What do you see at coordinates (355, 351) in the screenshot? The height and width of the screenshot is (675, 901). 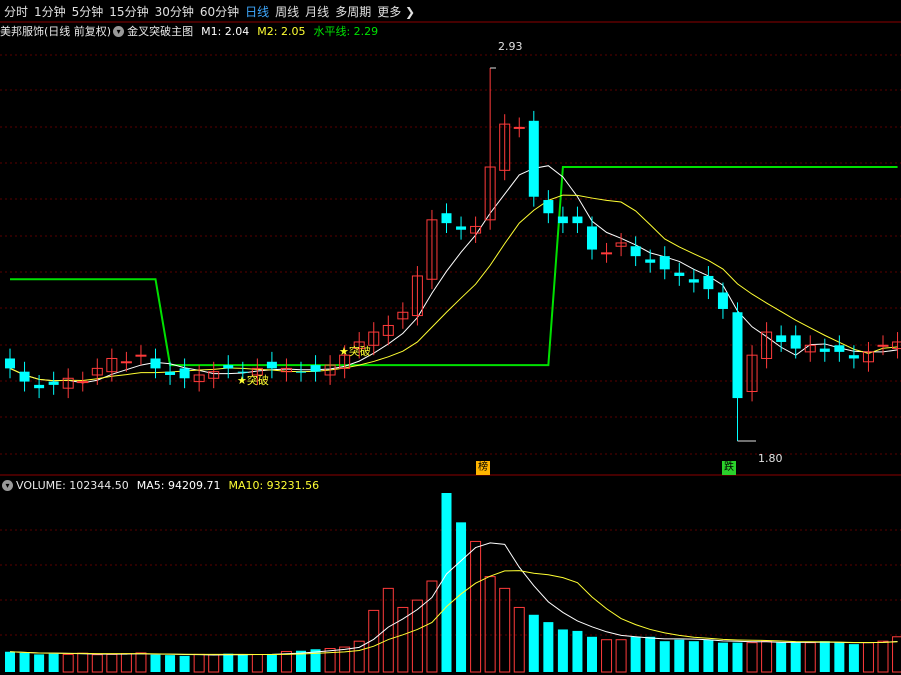 I see `signal-label-2: ★突破` at bounding box center [355, 351].